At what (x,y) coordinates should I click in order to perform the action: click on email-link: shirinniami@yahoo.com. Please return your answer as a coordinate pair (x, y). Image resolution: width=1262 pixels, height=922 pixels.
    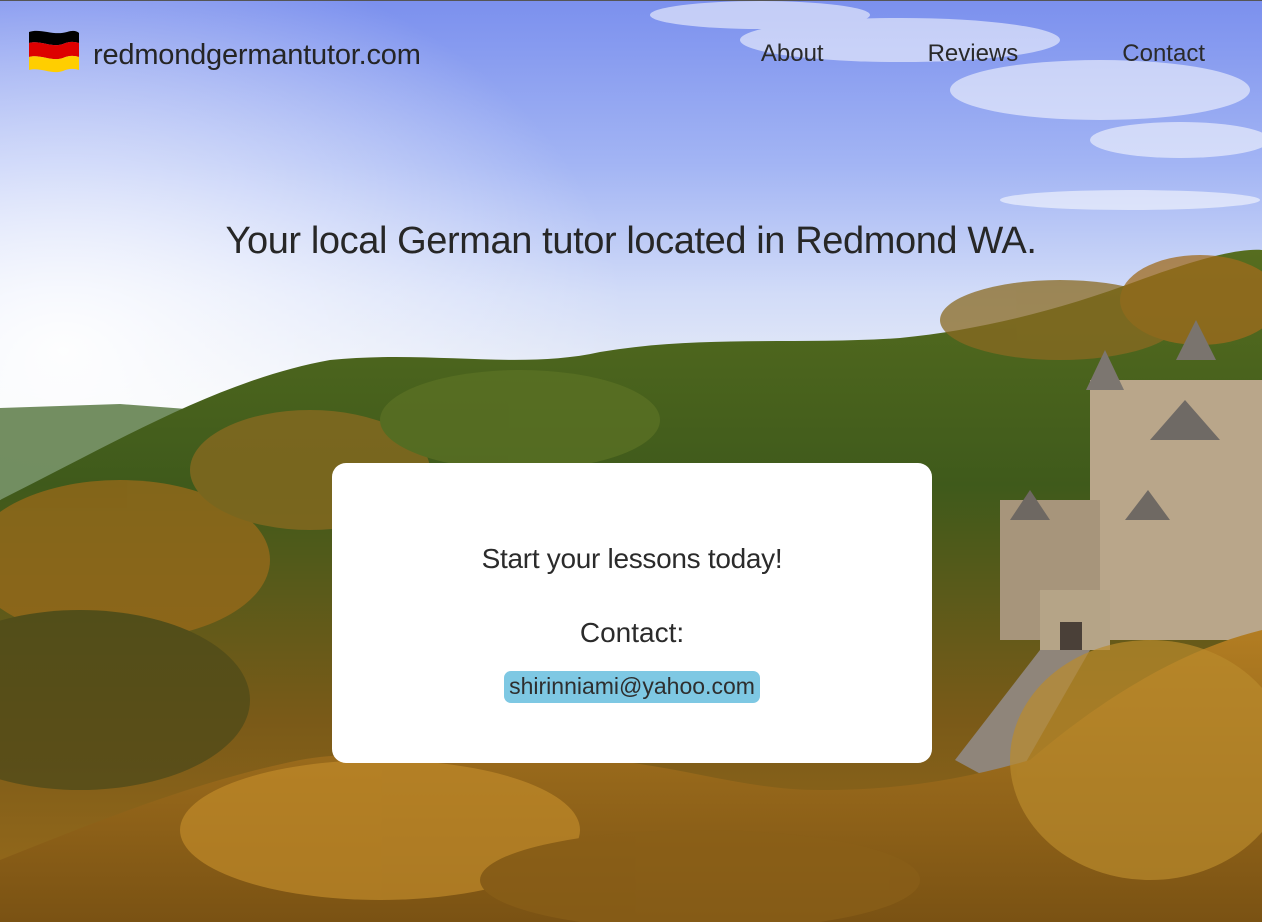
    Looking at the image, I should click on (632, 687).